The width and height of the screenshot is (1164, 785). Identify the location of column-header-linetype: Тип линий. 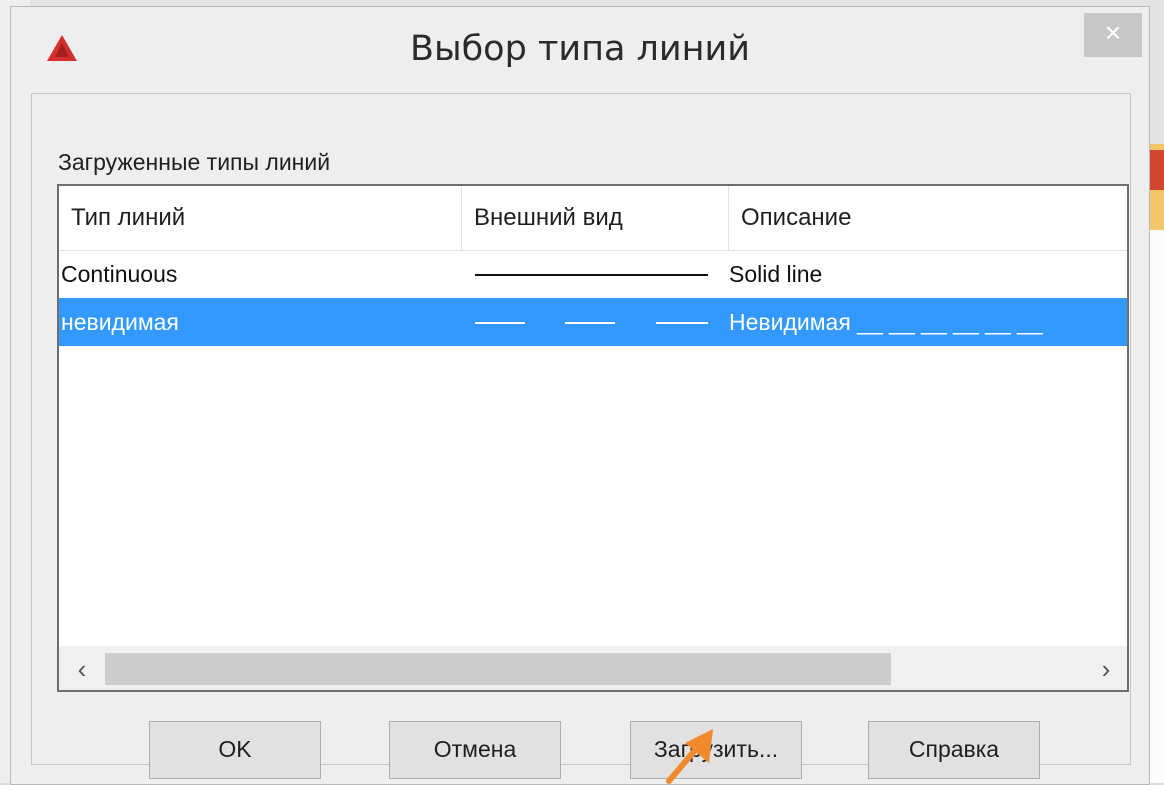
(260, 218).